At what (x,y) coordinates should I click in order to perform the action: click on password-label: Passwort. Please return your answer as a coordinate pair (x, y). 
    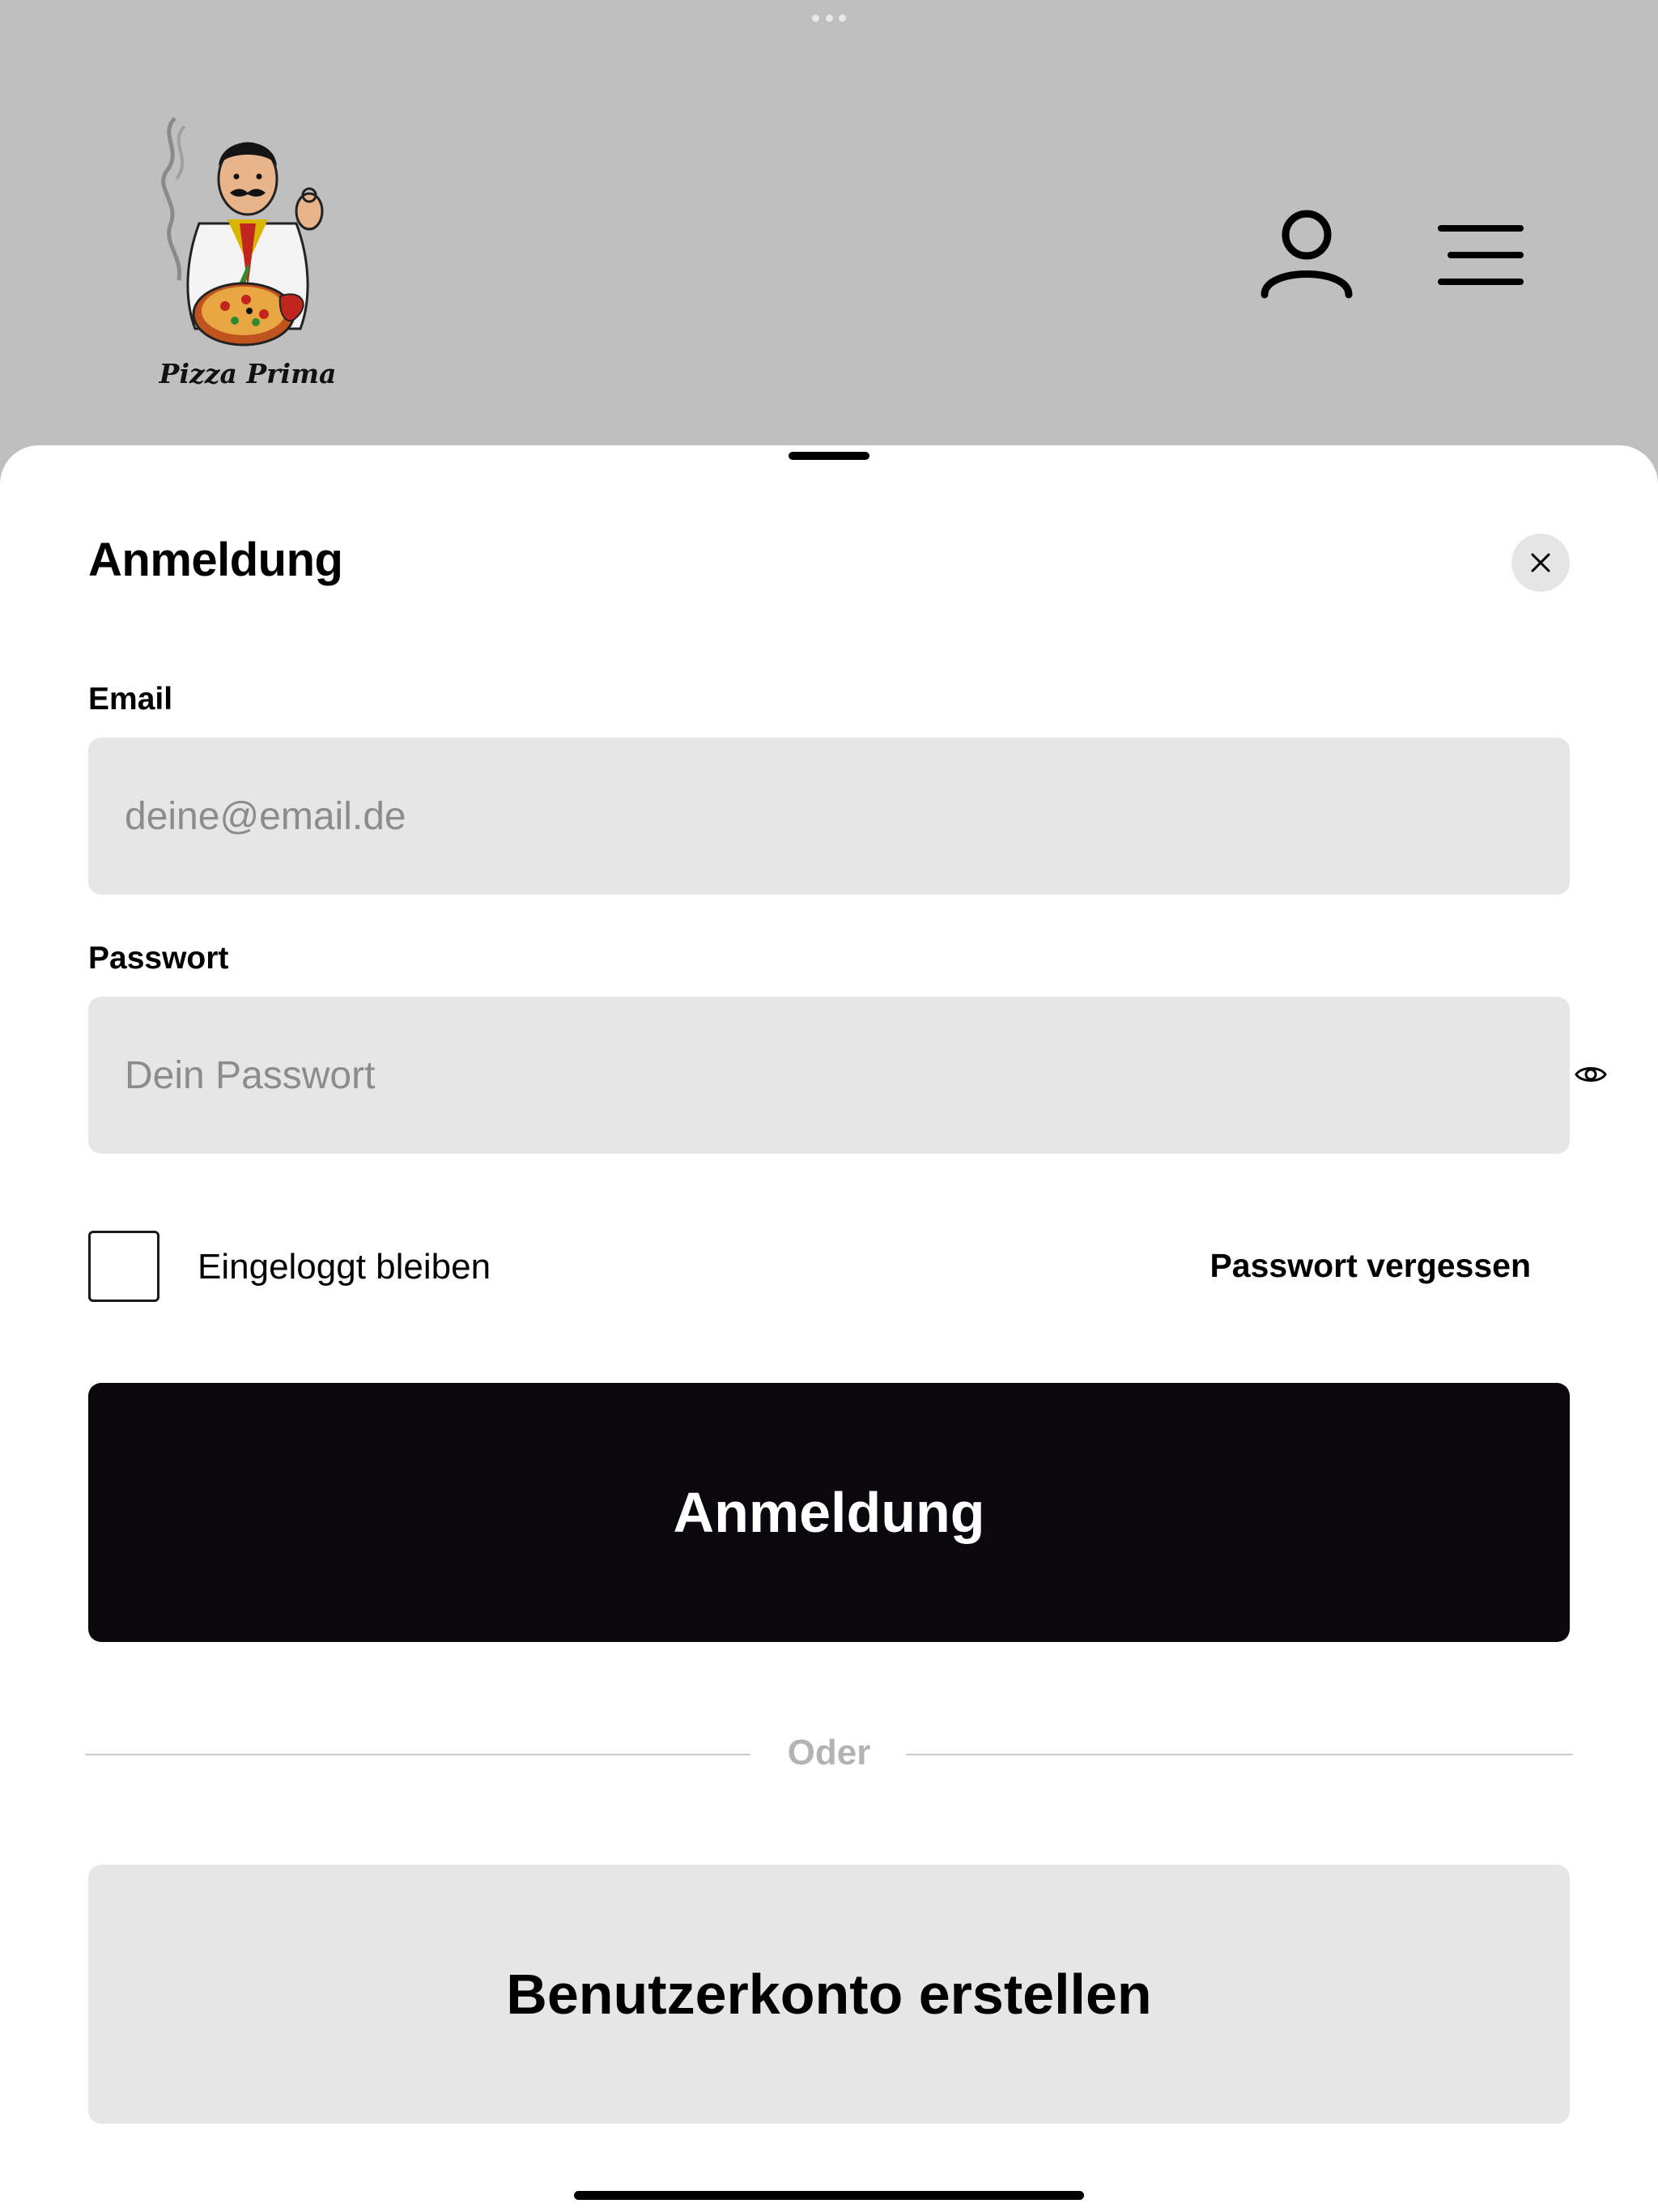
    Looking at the image, I should click on (158, 959).